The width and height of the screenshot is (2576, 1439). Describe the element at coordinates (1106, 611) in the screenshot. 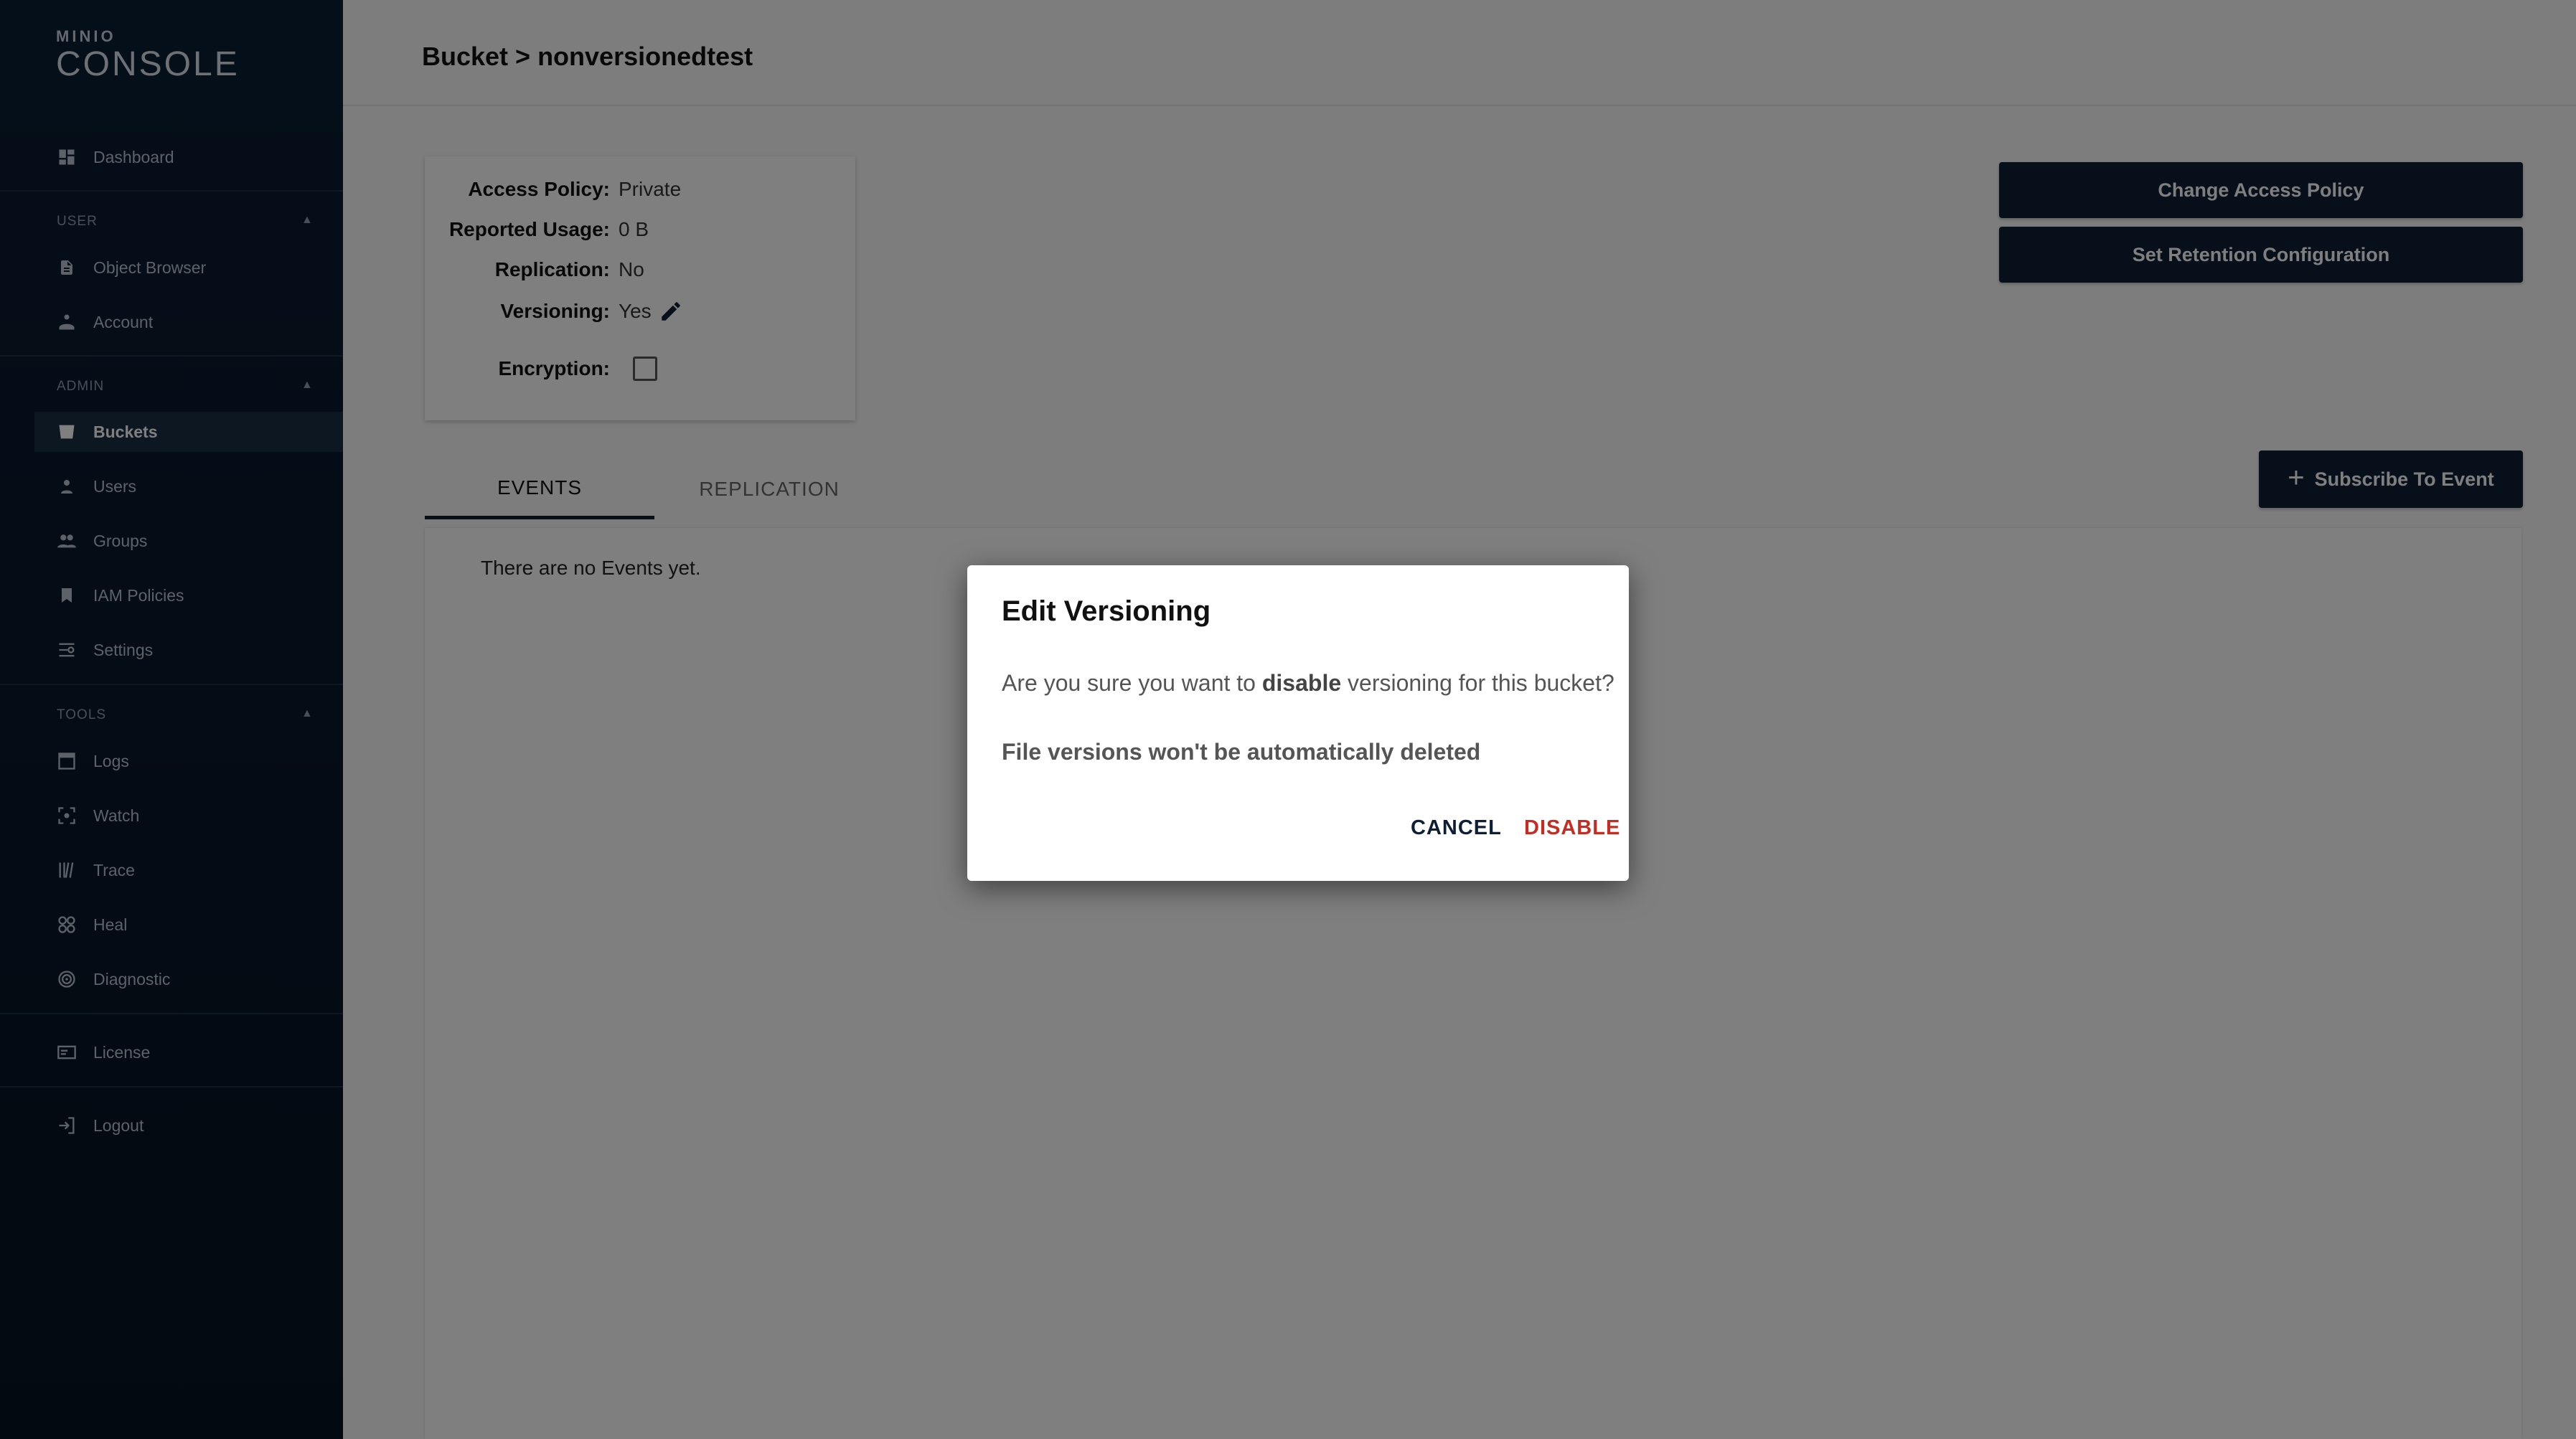

I see `dialog-title: Edit Versioning` at that location.